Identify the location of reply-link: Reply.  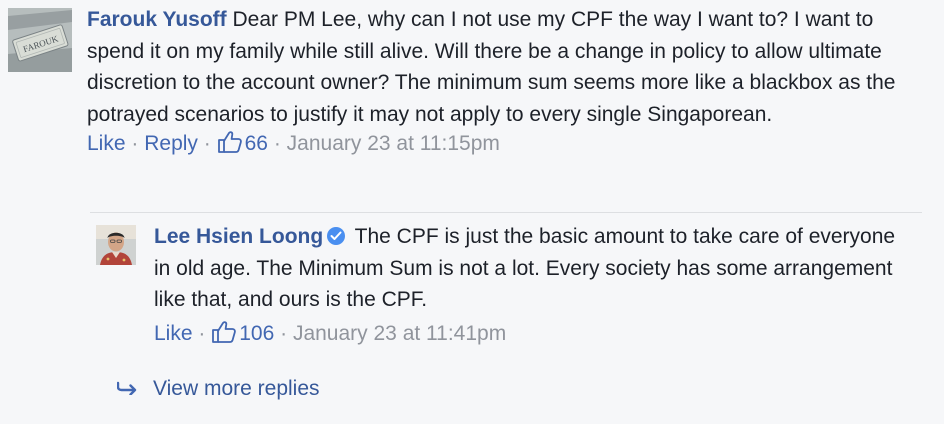
(171, 143).